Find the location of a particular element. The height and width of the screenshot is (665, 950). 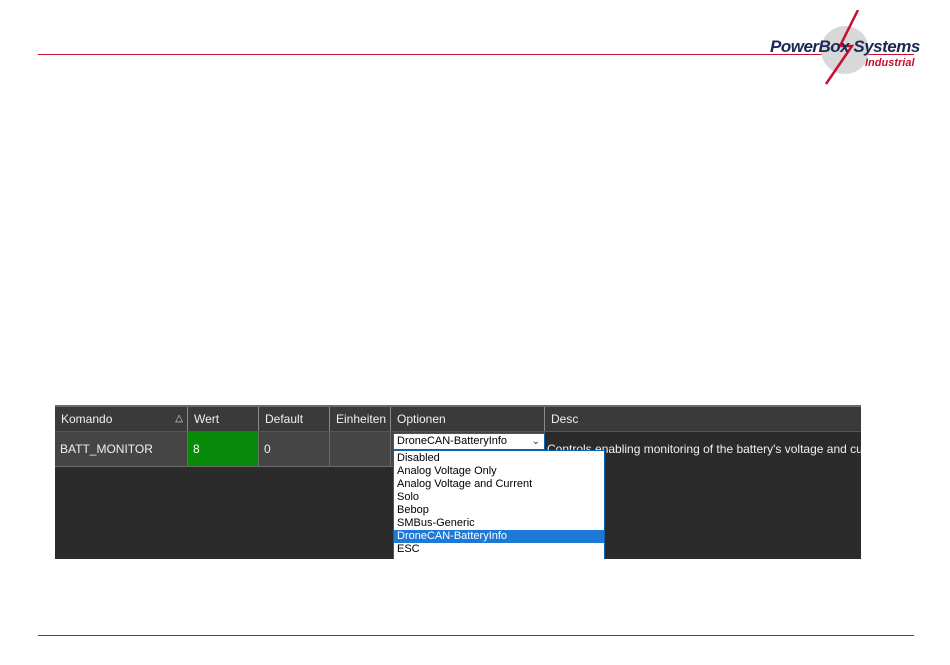

cell-value: 8 is located at coordinates (223, 449).